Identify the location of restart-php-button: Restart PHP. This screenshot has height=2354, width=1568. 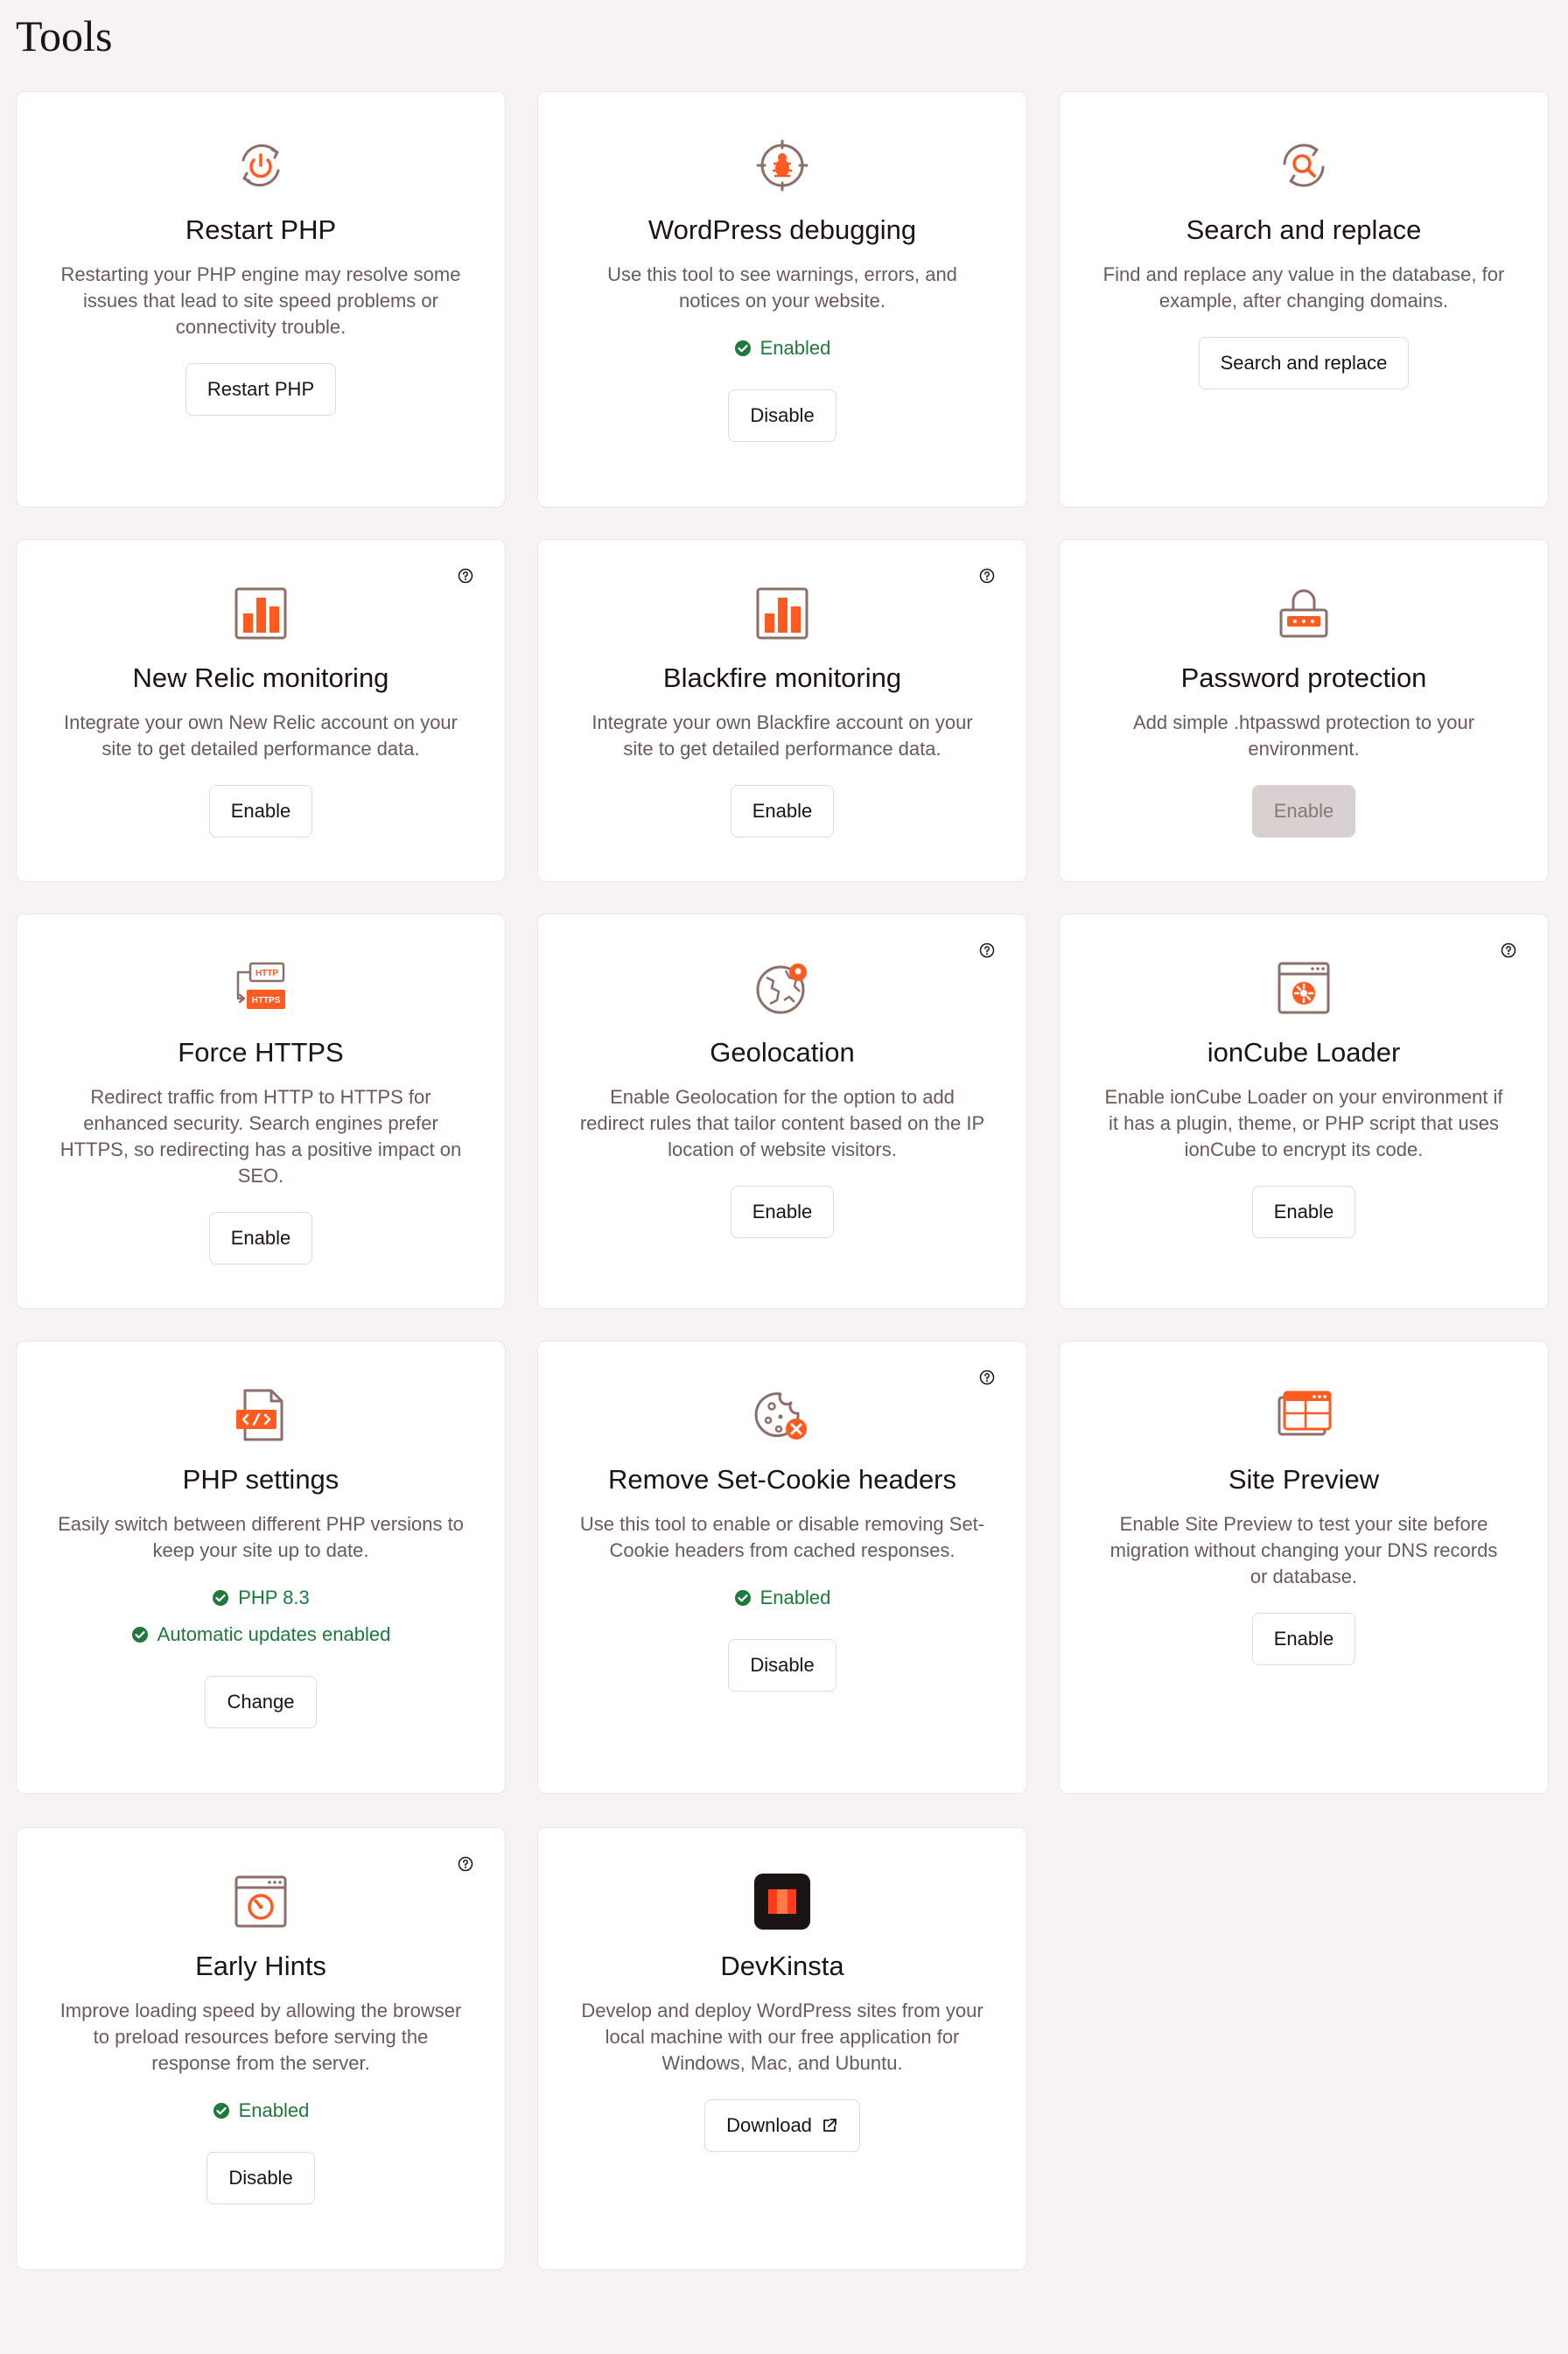
(261, 389).